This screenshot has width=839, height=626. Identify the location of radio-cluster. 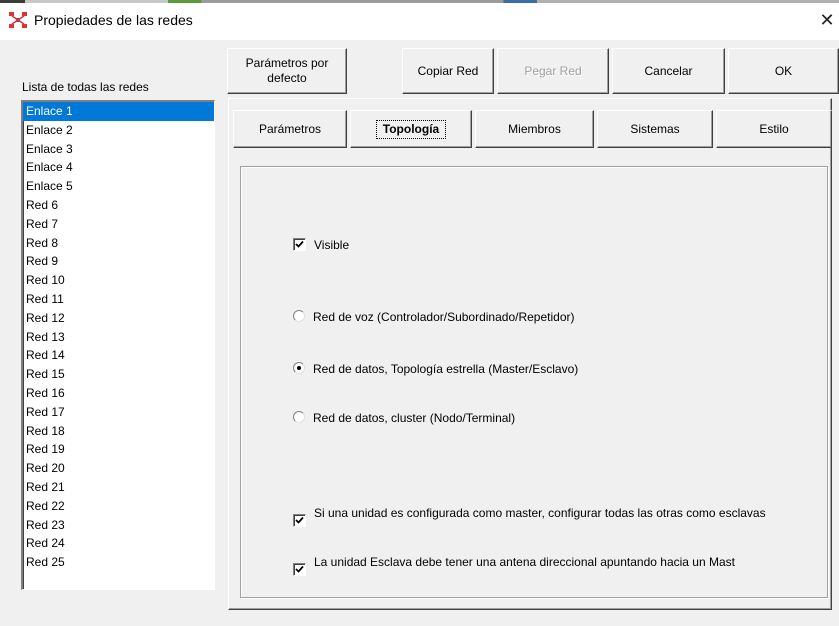
(299, 417).